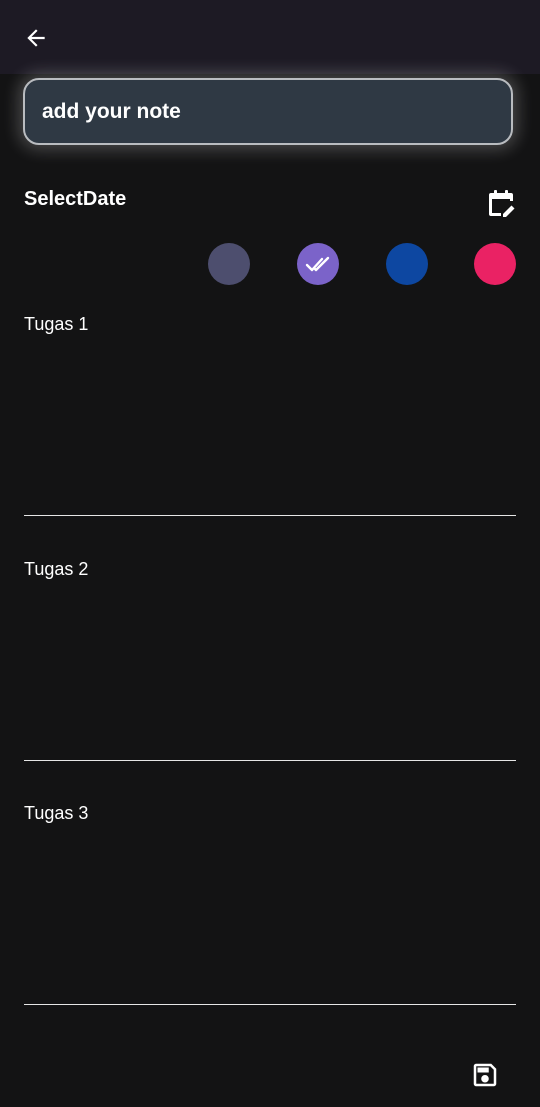 This screenshot has height=1107, width=540. I want to click on arrow-left-icon, so click(36, 38).